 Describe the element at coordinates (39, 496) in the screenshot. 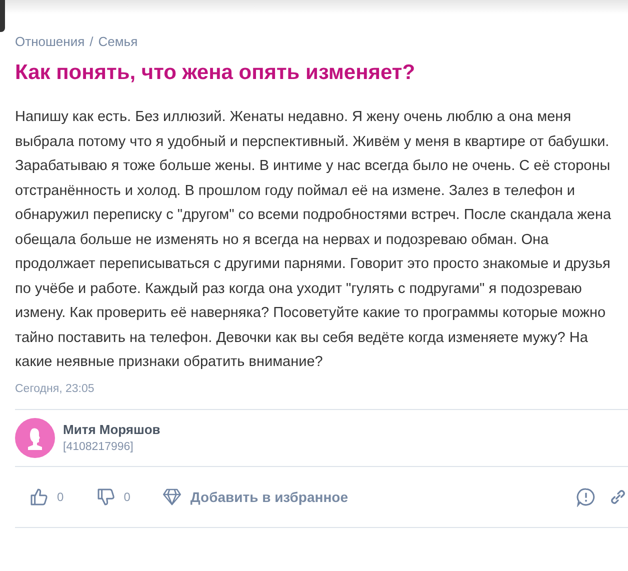

I see `thumbs-up-icon` at that location.